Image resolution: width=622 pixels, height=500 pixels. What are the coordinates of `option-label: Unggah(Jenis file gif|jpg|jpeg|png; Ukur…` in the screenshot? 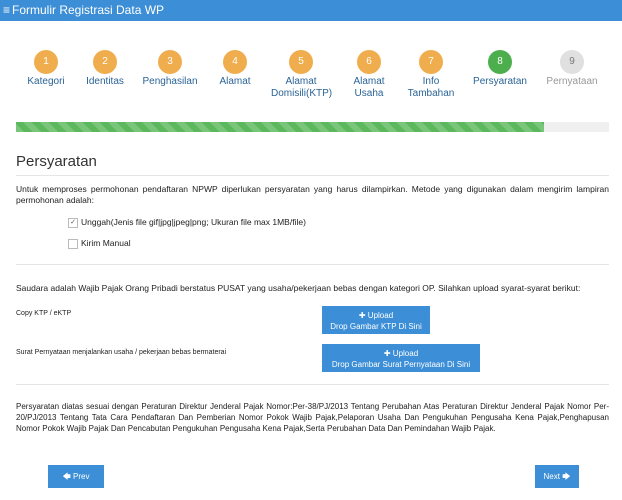 It's located at (193, 222).